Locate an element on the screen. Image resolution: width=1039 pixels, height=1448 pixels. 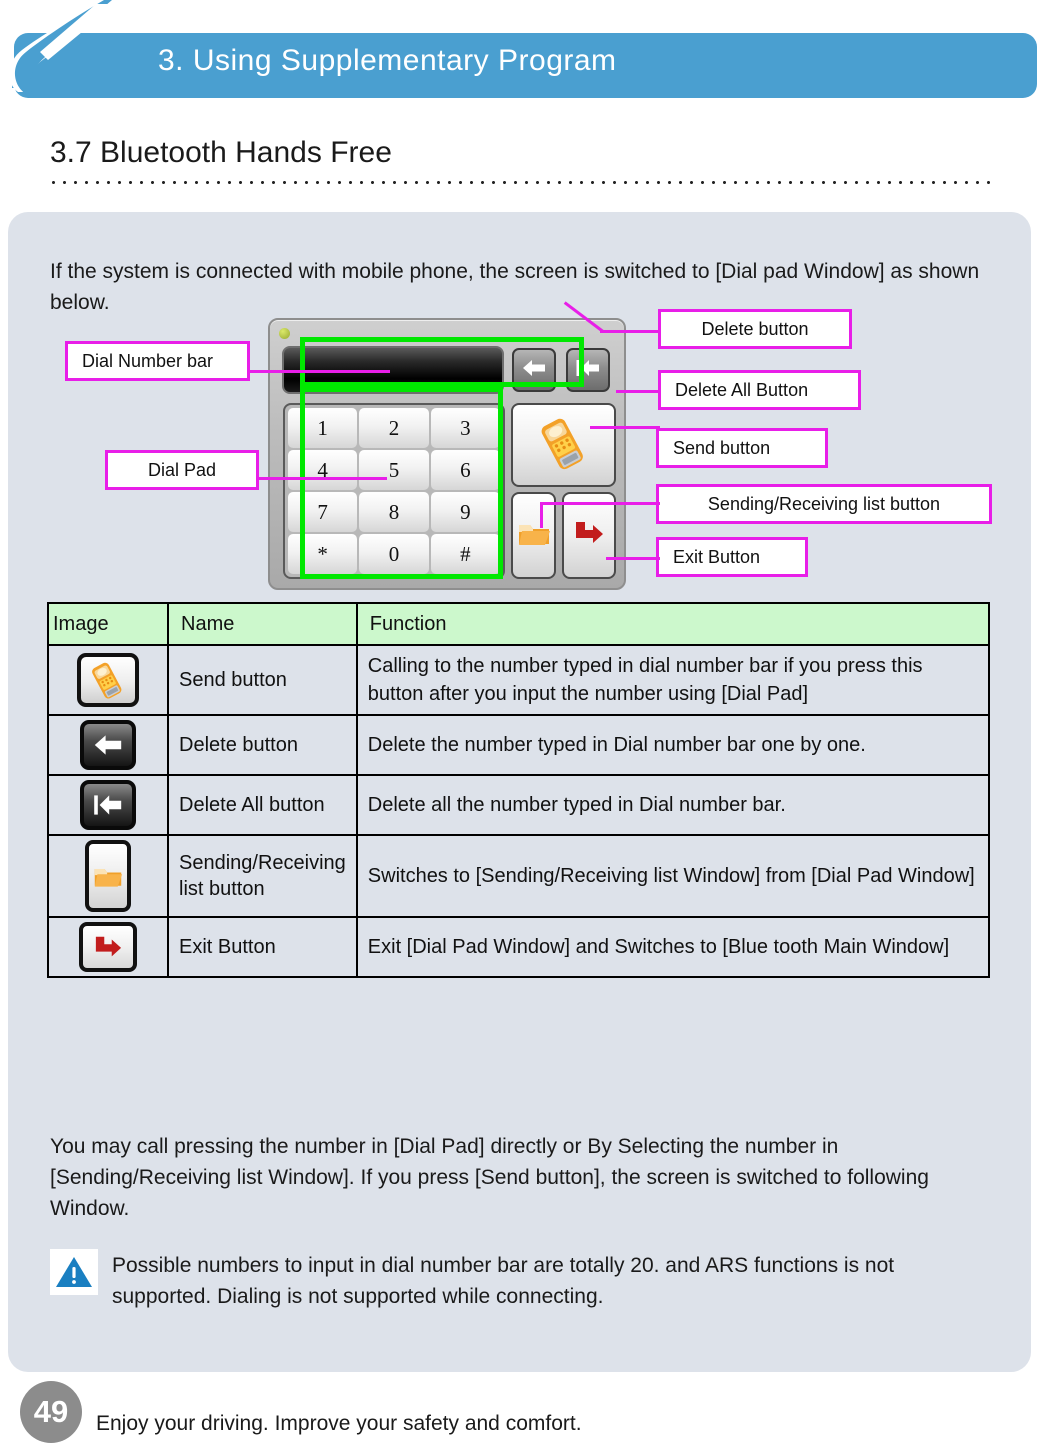
power-led-icon is located at coordinates (284, 333).